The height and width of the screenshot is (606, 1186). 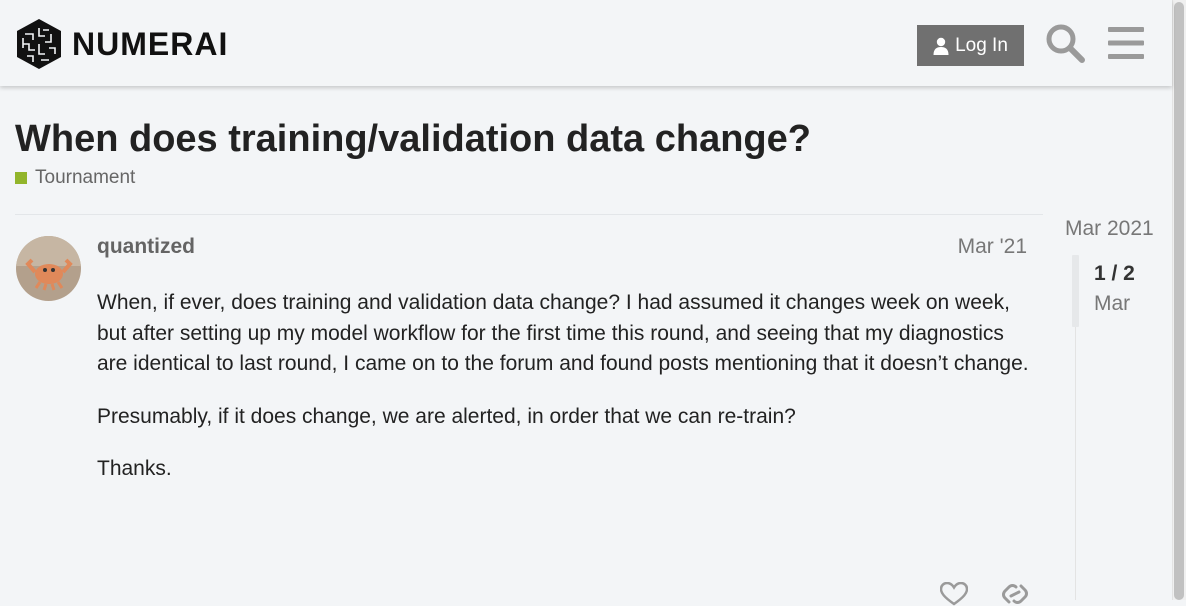 I want to click on crab-avatar-icon, so click(x=48, y=268).